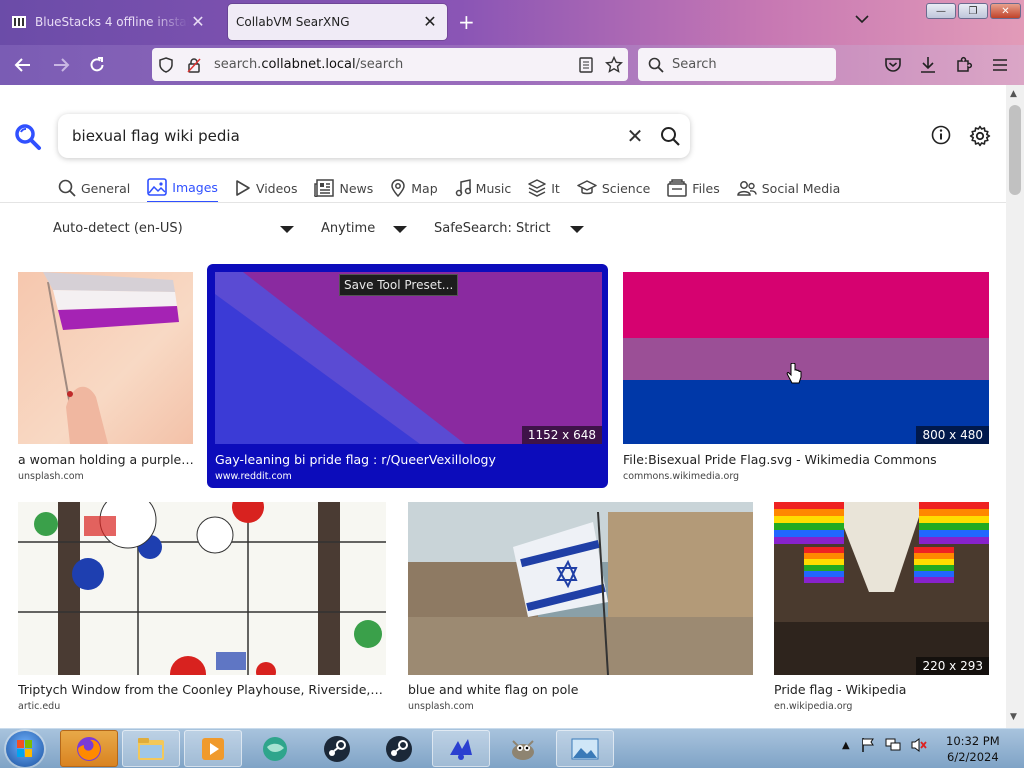 Image resolution: width=1024 pixels, height=768 pixels. What do you see at coordinates (1000, 65) in the screenshot?
I see `menu-button` at bounding box center [1000, 65].